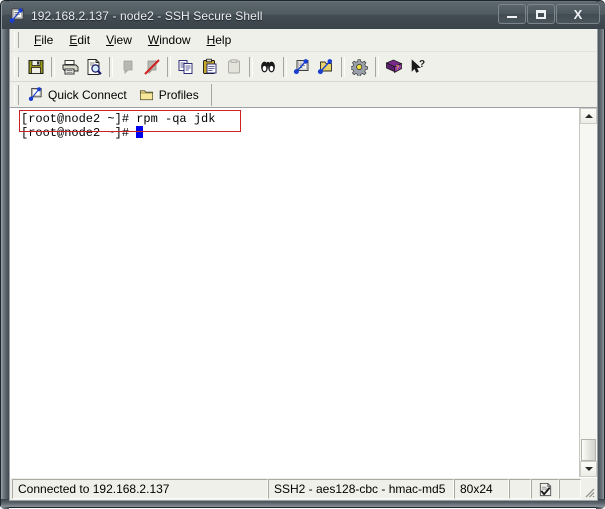 The width and height of the screenshot is (605, 509). Describe the element at coordinates (178, 94) in the screenshot. I see `profiles-label: Profiles` at that location.